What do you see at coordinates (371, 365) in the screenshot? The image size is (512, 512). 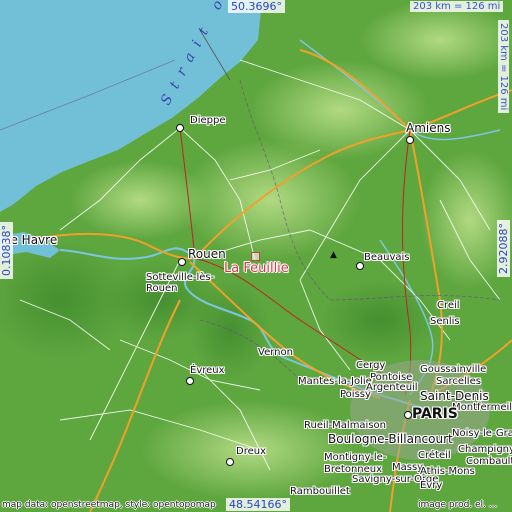 I see `city-label-cergy: Cergy` at bounding box center [371, 365].